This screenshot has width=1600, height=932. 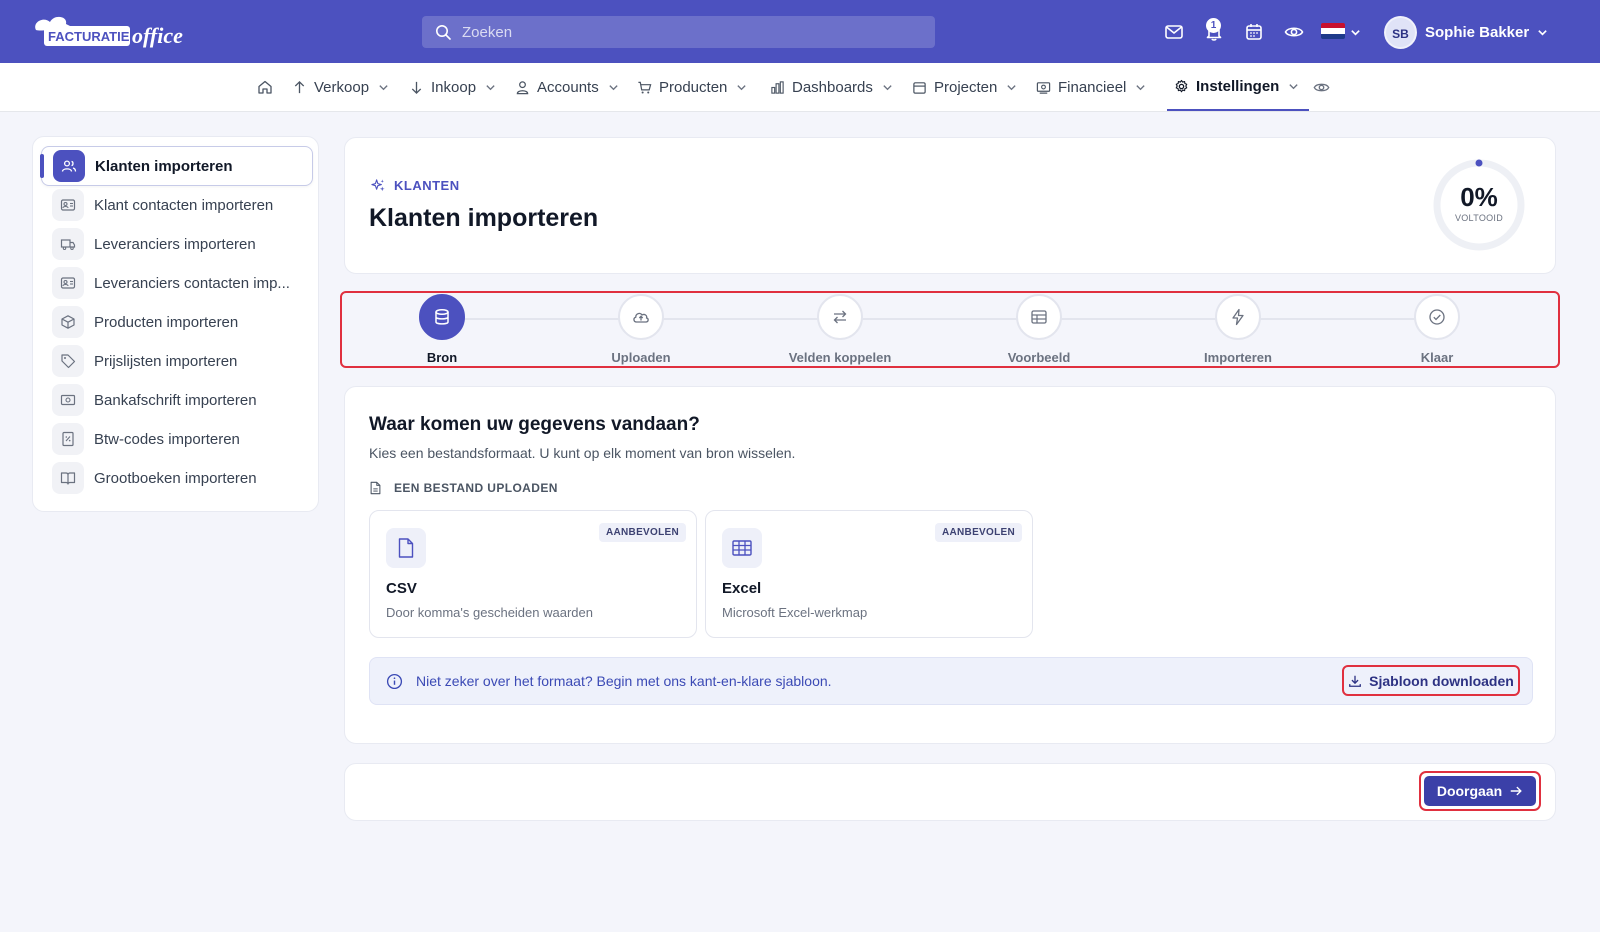 What do you see at coordinates (919, 87) in the screenshot?
I see `folder-icon` at bounding box center [919, 87].